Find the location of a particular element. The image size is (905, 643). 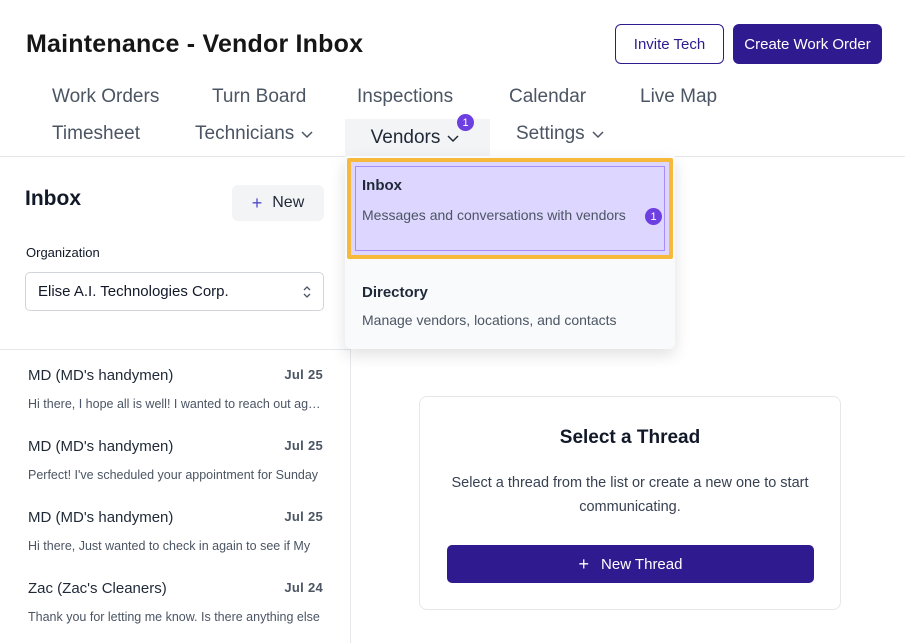

inbox-title: Inbox is located at coordinates (53, 198).